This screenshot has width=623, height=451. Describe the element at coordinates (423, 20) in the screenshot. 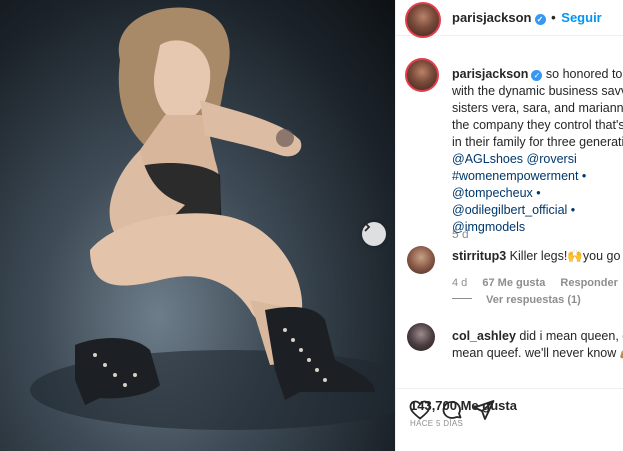

I see `author-avatar` at that location.